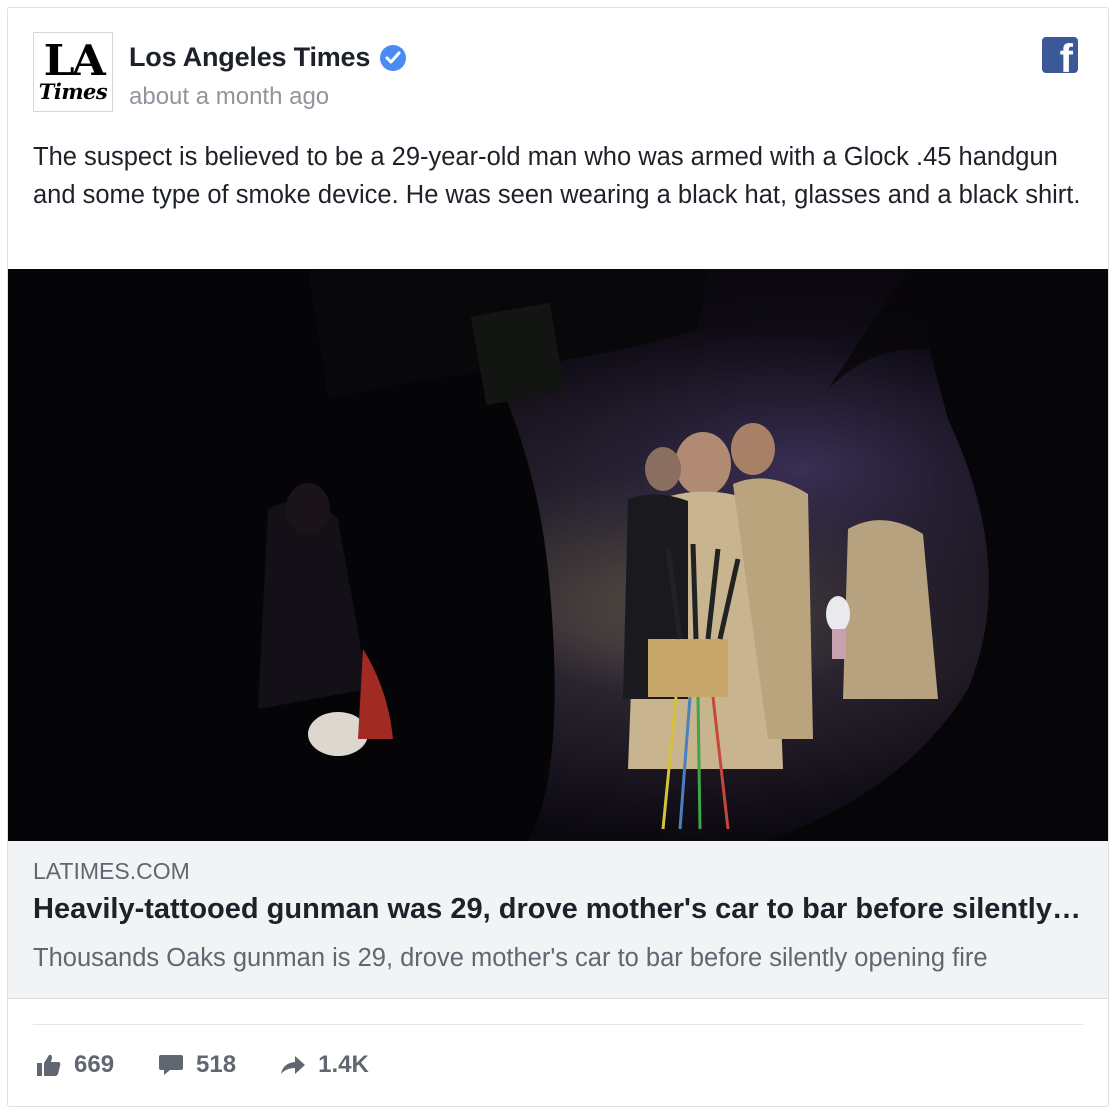 The height and width of the screenshot is (1116, 1118). Describe the element at coordinates (171, 1065) in the screenshot. I see `comment-icon` at that location.